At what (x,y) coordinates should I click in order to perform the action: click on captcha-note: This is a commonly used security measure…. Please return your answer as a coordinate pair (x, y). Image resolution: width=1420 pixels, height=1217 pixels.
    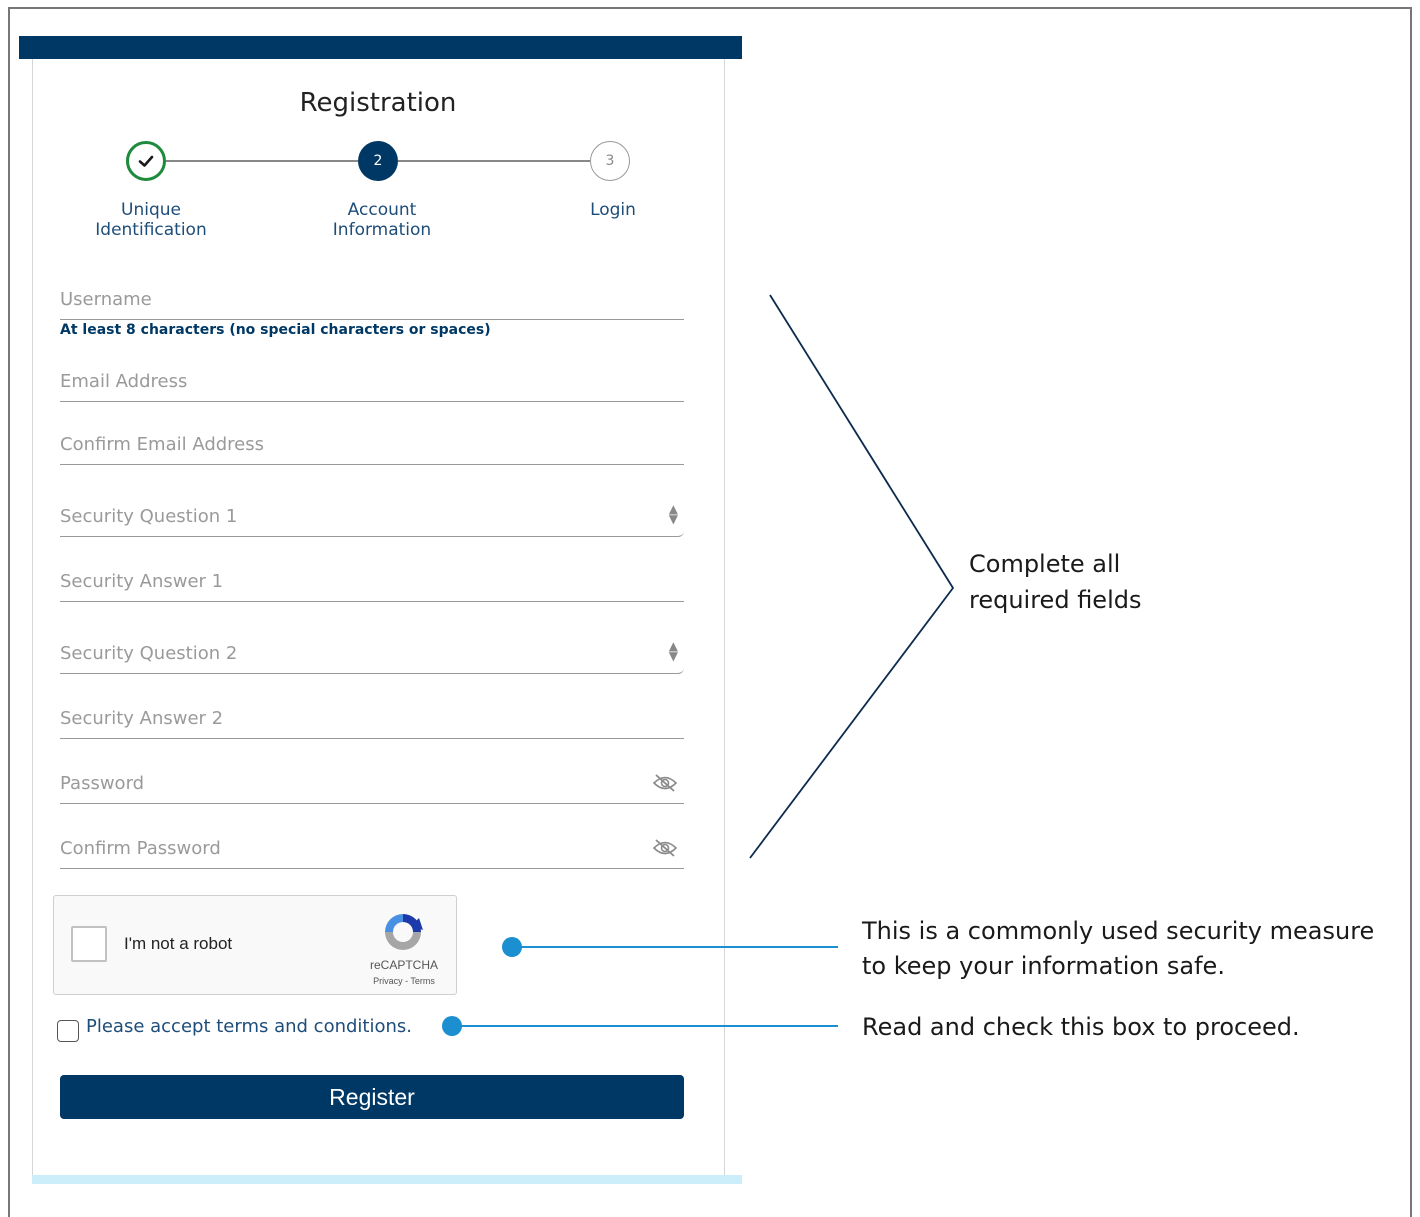
    Looking at the image, I should click on (1118, 948).